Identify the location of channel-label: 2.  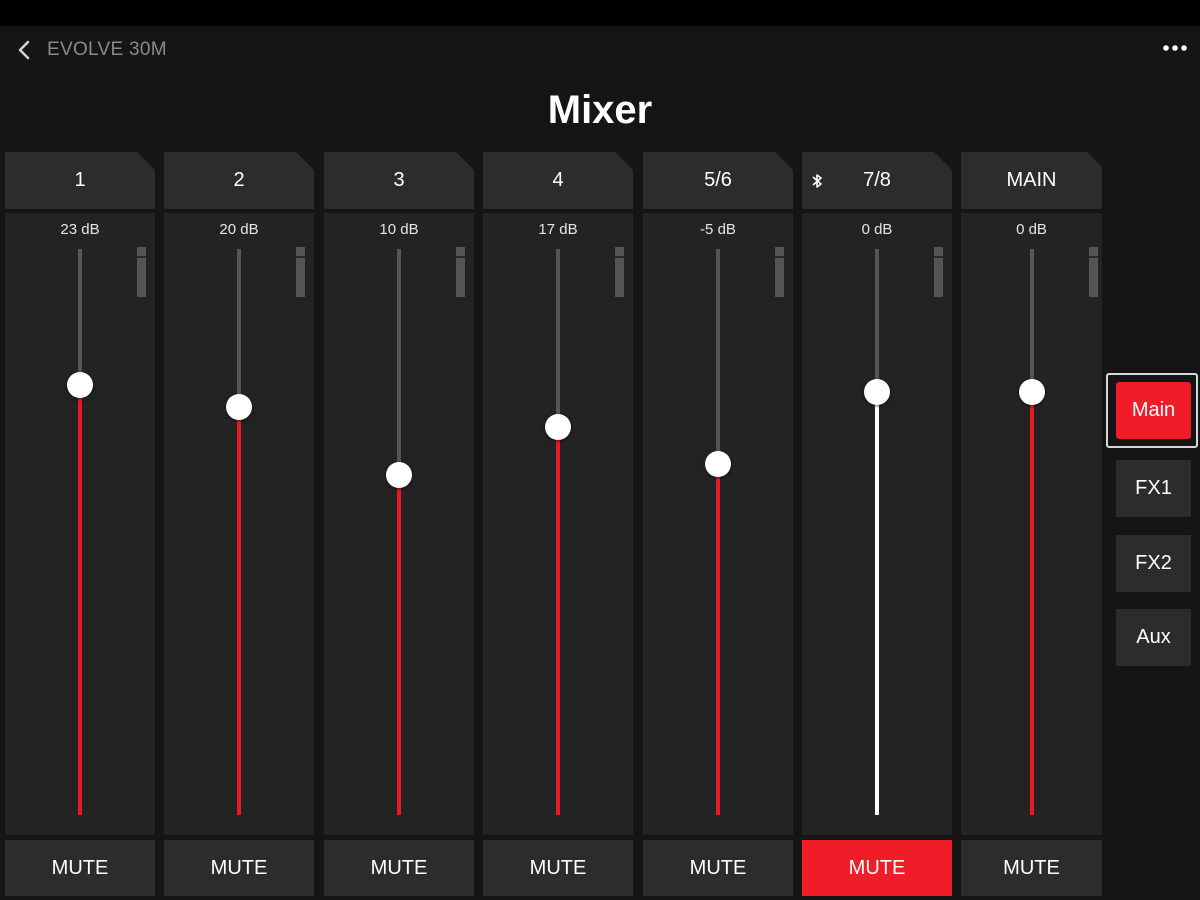
(239, 180).